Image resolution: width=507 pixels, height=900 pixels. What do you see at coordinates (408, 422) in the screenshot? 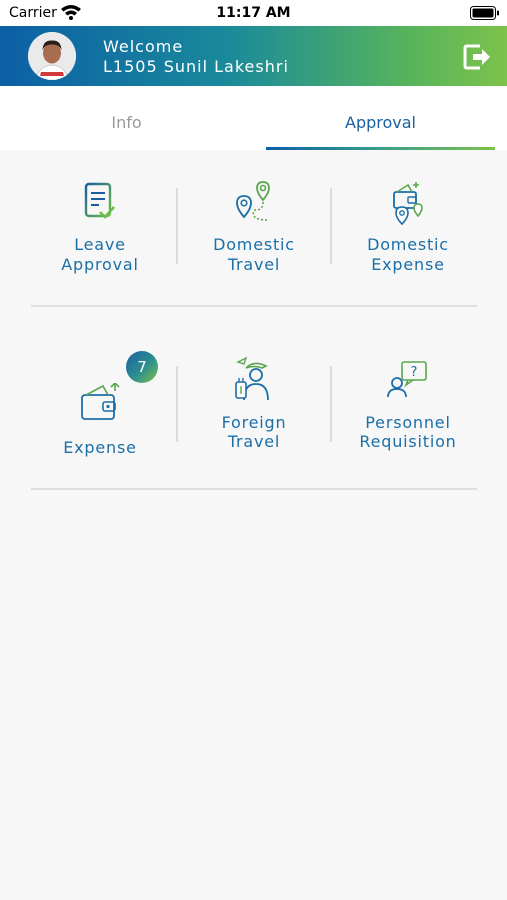
I see `tile-label-line1: Personnel` at bounding box center [408, 422].